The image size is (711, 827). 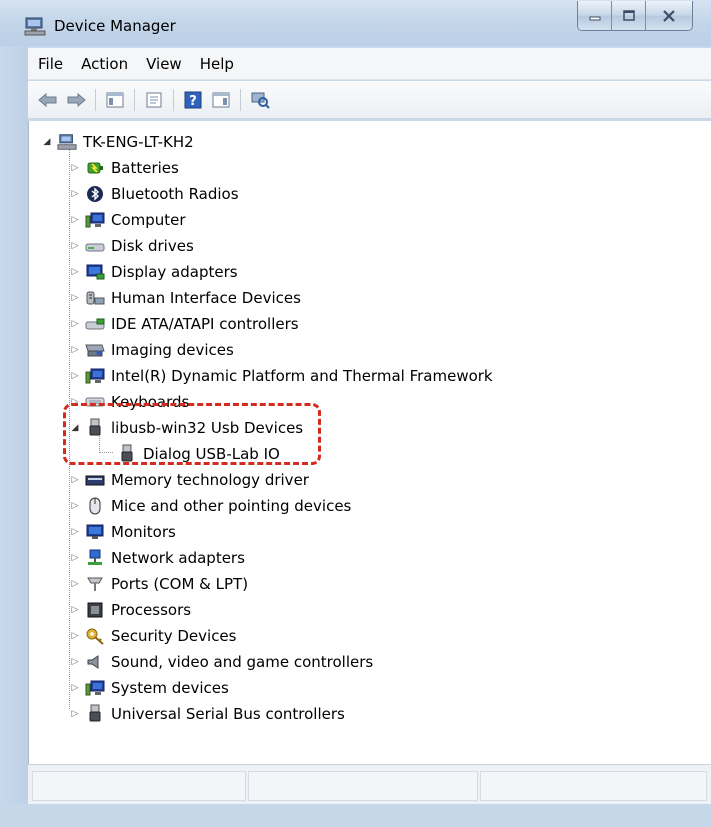 What do you see at coordinates (95, 298) in the screenshot?
I see `hid-icon` at bounding box center [95, 298].